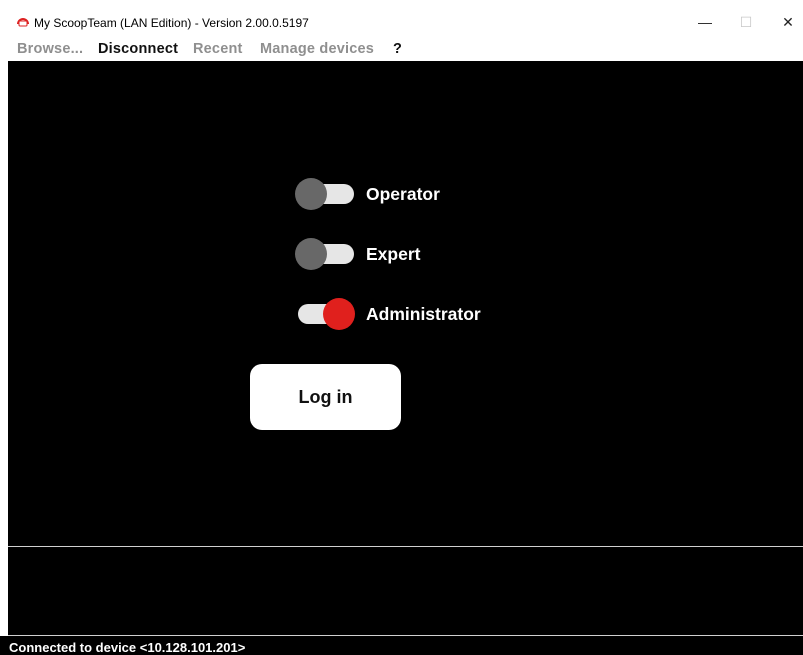 The height and width of the screenshot is (655, 803). What do you see at coordinates (785, 22) in the screenshot?
I see `close-button: ✕` at bounding box center [785, 22].